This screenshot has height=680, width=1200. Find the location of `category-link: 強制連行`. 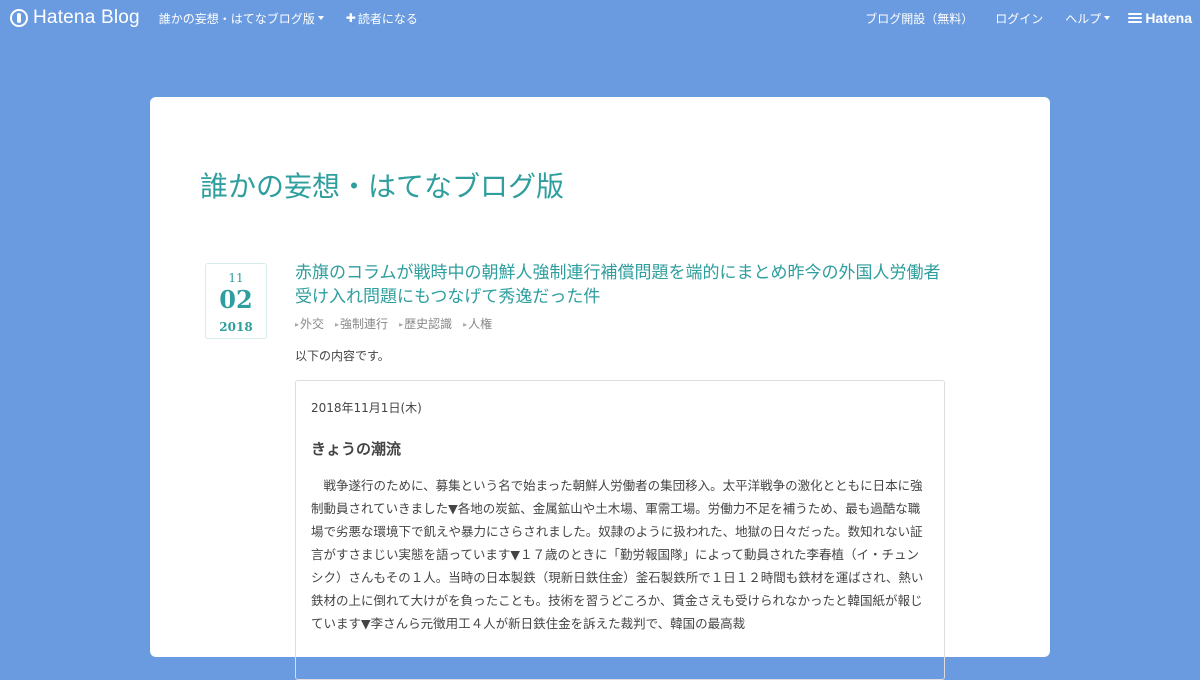

category-link: 強制連行 is located at coordinates (361, 323).